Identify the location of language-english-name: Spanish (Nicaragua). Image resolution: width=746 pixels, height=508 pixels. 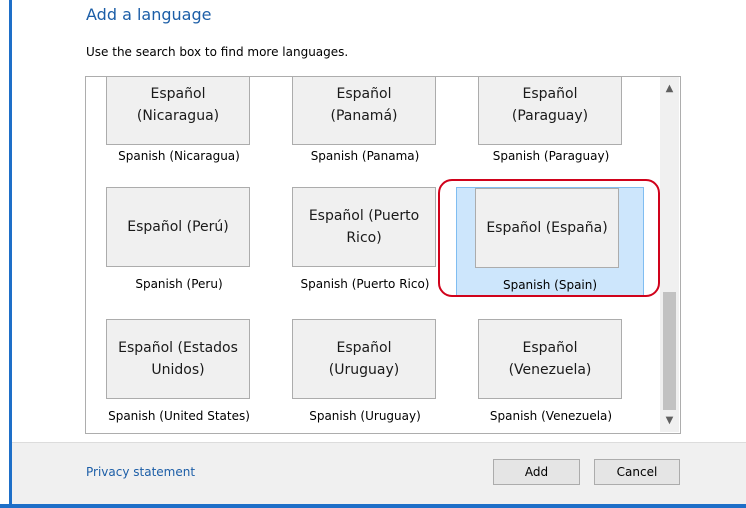
(179, 156).